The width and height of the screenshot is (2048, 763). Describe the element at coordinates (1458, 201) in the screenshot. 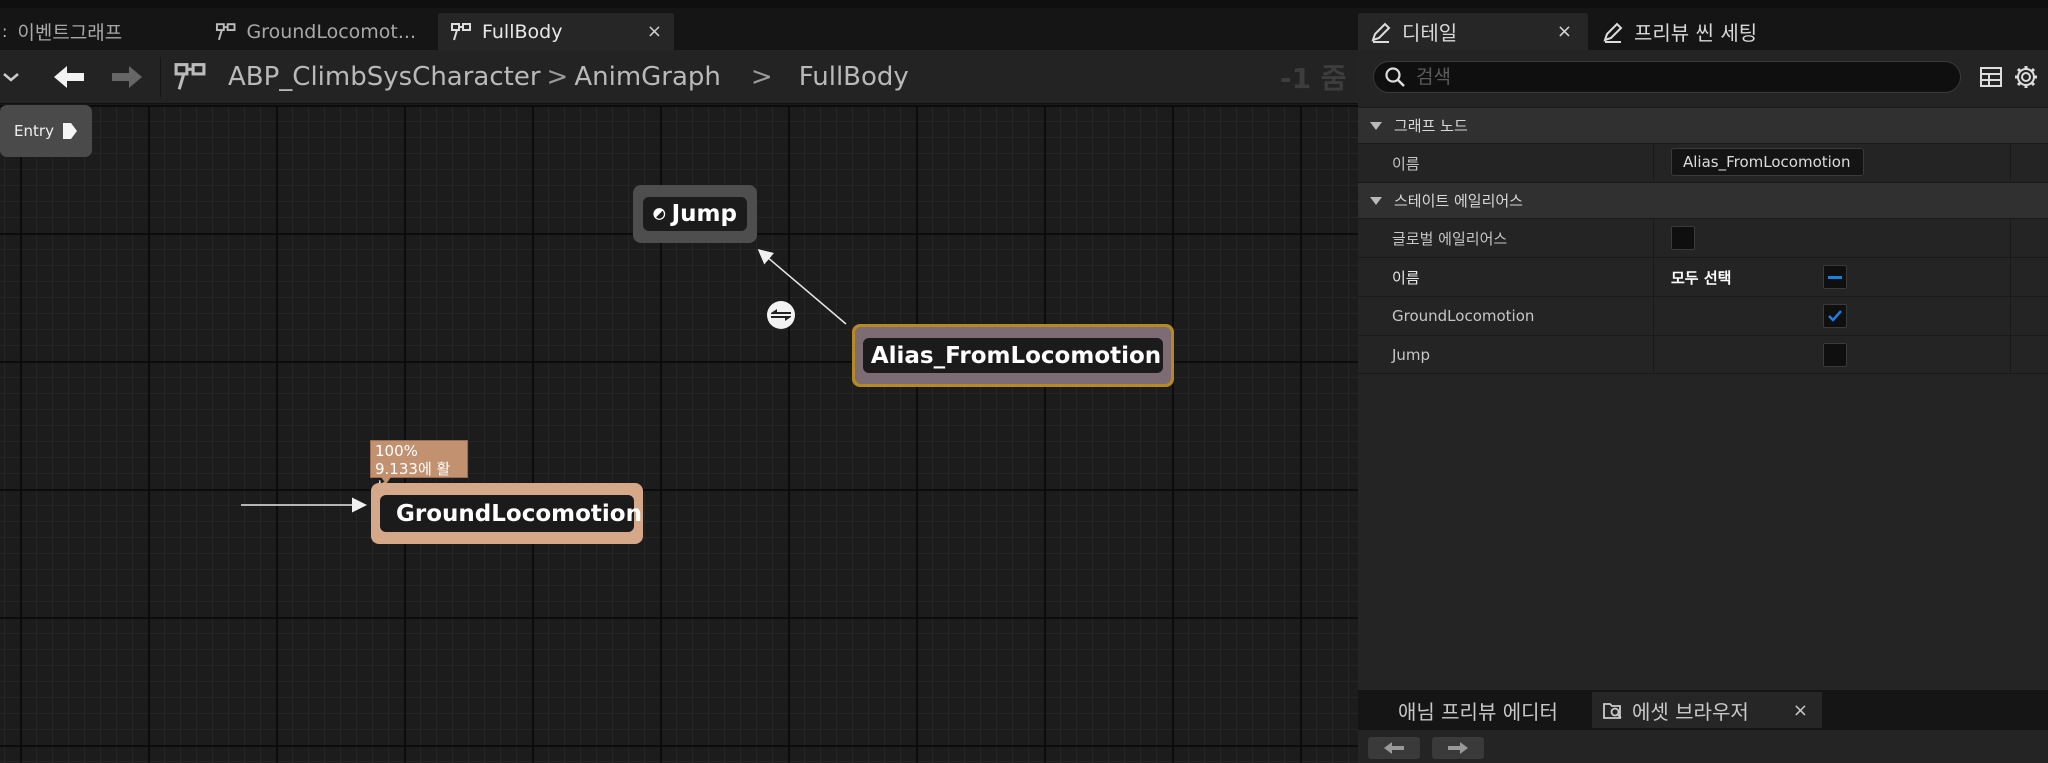

I see `section-title: 스테이트 에일리어스` at that location.